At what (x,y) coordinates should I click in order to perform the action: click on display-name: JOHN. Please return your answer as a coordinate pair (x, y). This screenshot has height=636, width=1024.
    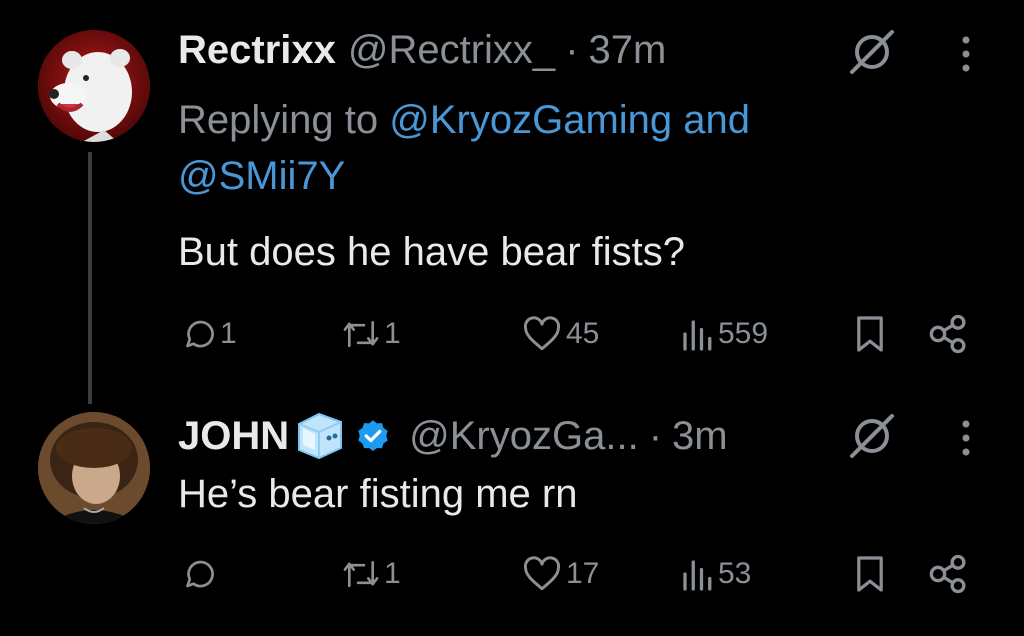
    Looking at the image, I should click on (233, 436).